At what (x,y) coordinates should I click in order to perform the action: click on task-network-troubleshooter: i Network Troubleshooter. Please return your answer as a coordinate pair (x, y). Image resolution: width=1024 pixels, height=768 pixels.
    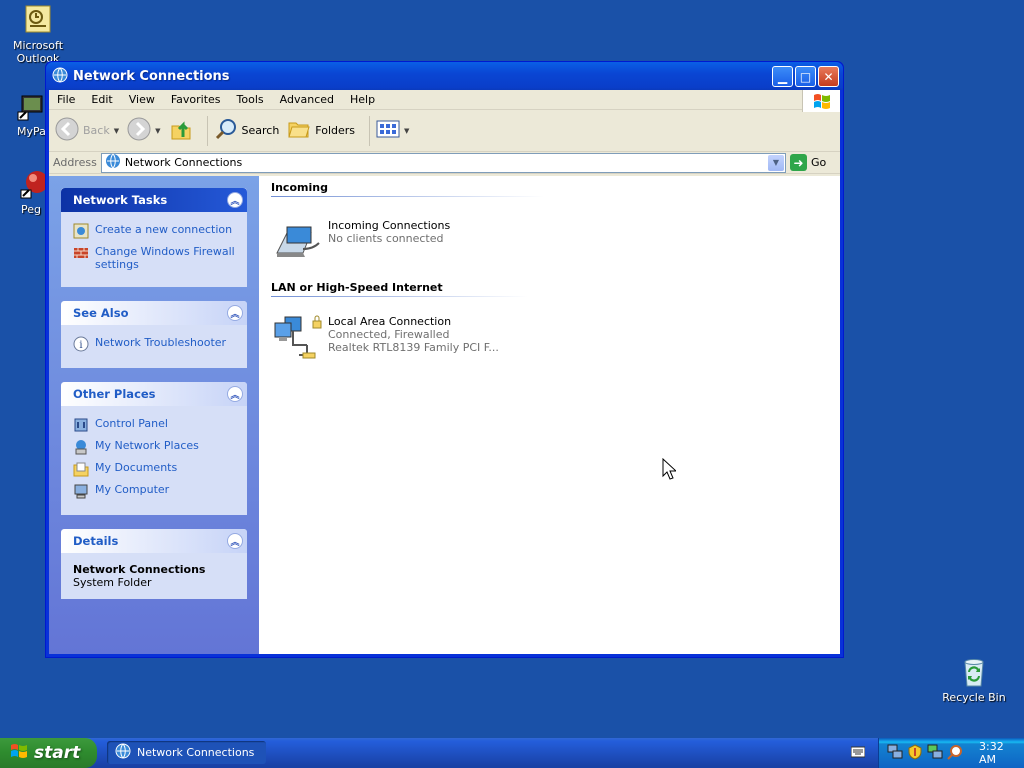
    Looking at the image, I should click on (155, 344).